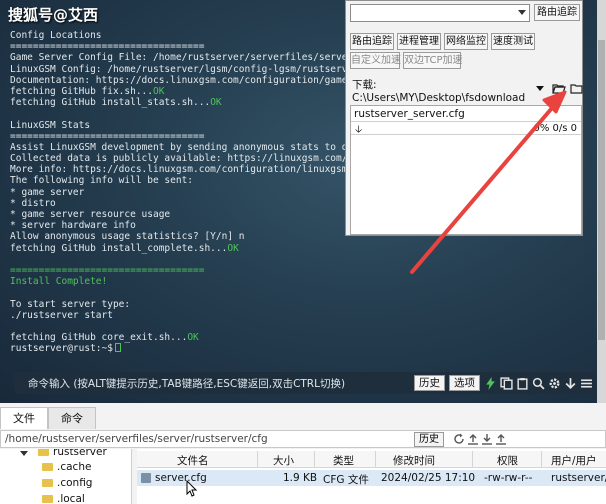  I want to click on tool-route-trace-button: 路由追踪, so click(372, 41).